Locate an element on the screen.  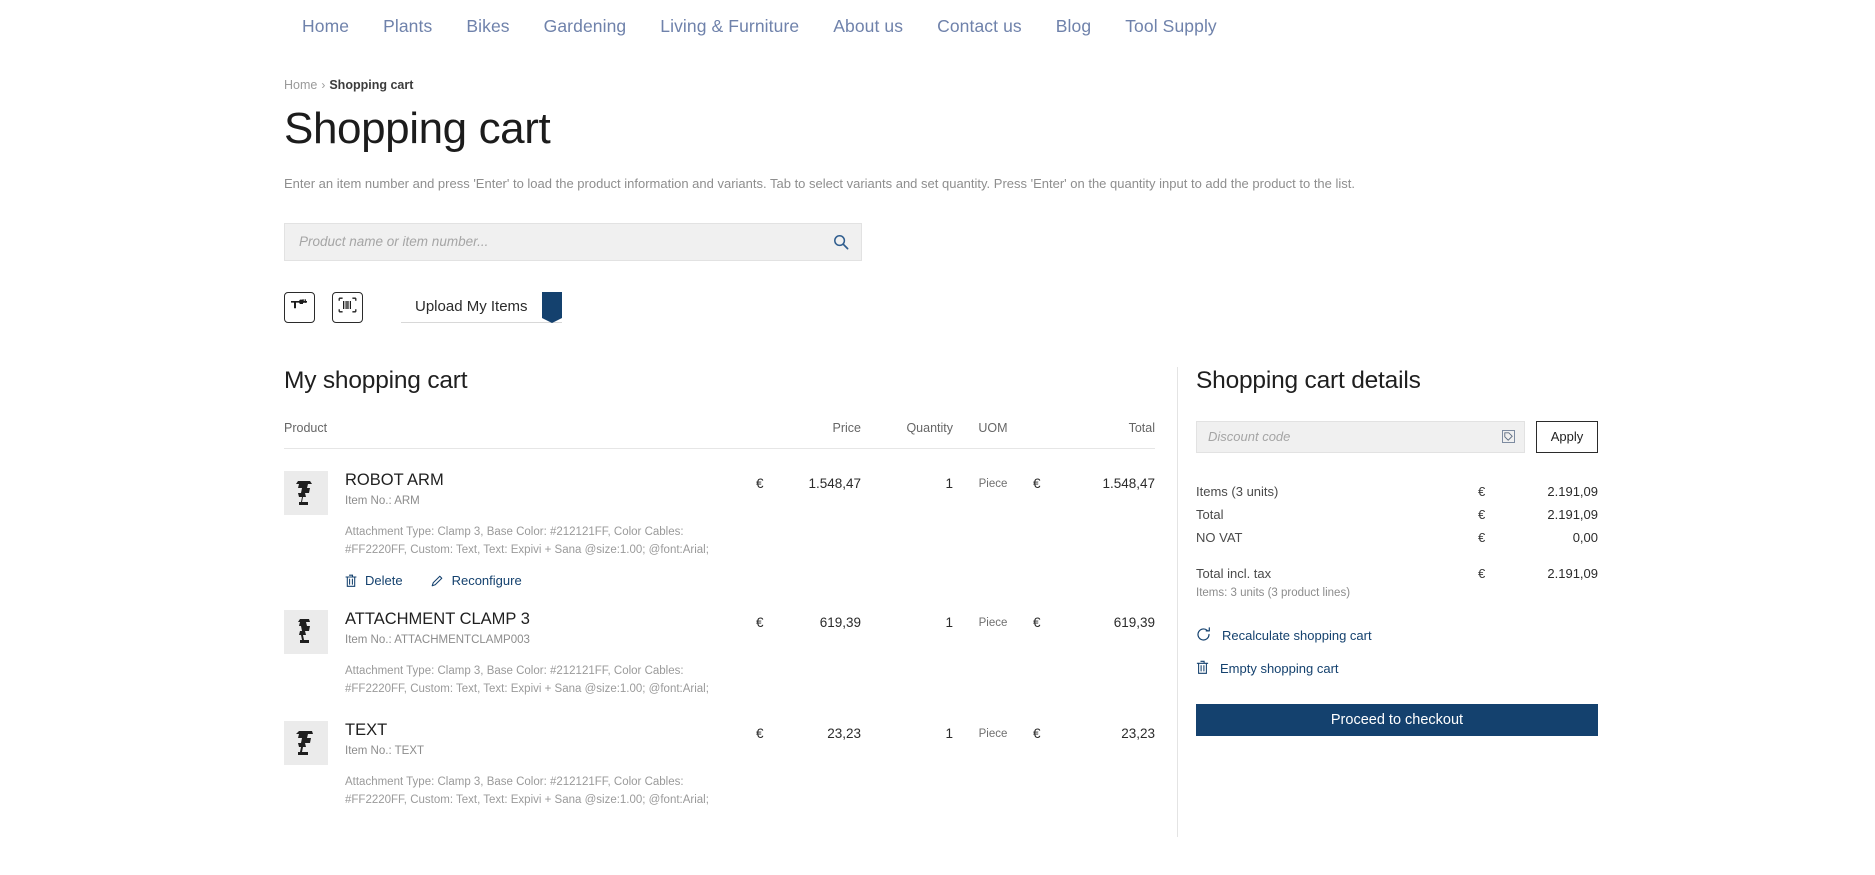
product-name: TEXT is located at coordinates (545, 730).